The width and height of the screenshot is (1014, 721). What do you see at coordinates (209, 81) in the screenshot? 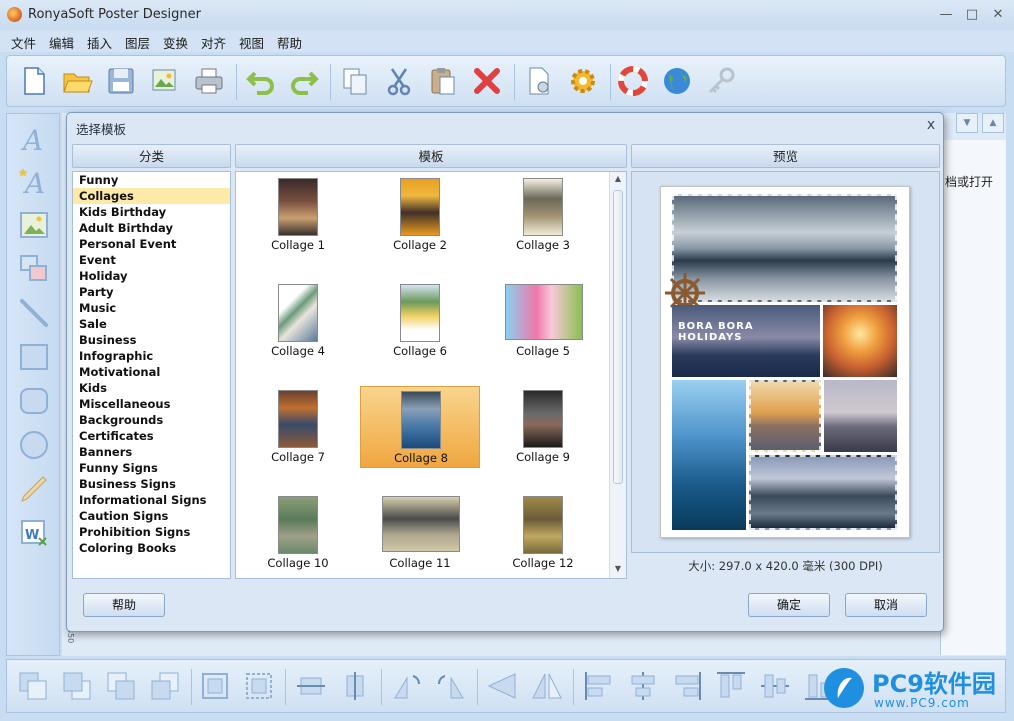
I see `print-icon` at bounding box center [209, 81].